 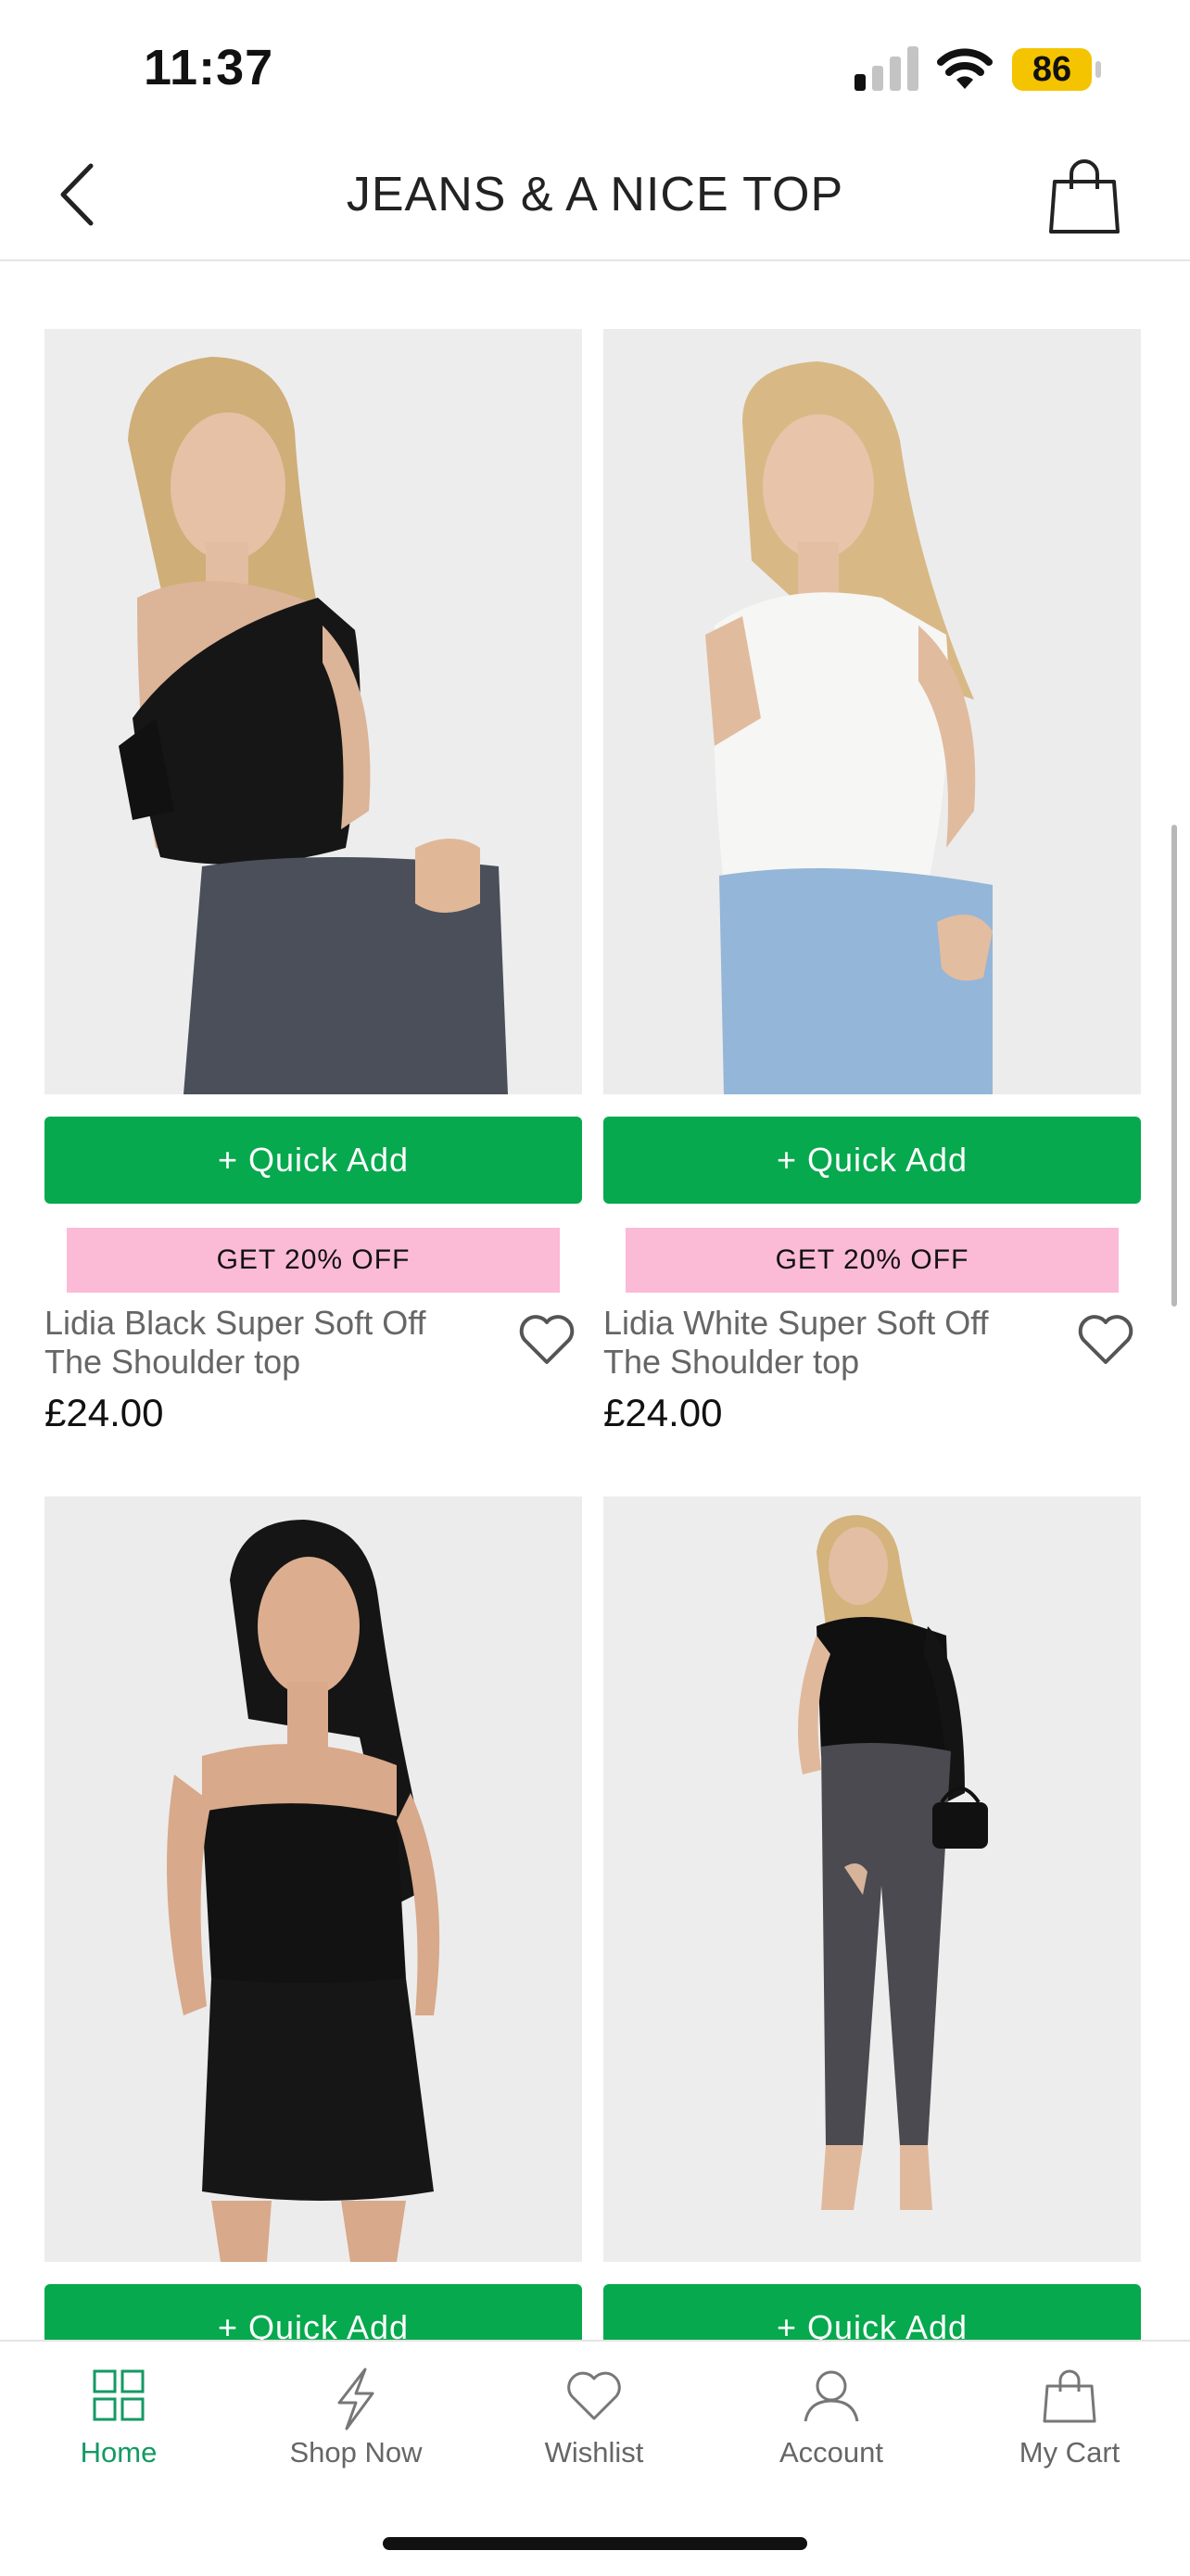 I want to click on tab-my-cart: My Cart, so click(x=1069, y=2432).